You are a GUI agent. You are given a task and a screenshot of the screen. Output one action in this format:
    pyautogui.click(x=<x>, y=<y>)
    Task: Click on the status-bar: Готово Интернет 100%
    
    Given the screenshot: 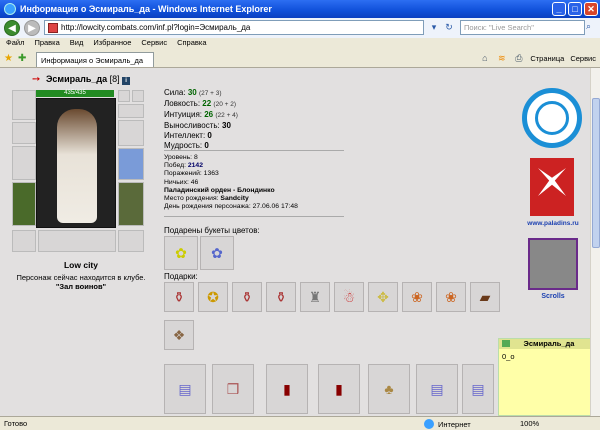 What is the action you would take?
    pyautogui.click(x=300, y=423)
    